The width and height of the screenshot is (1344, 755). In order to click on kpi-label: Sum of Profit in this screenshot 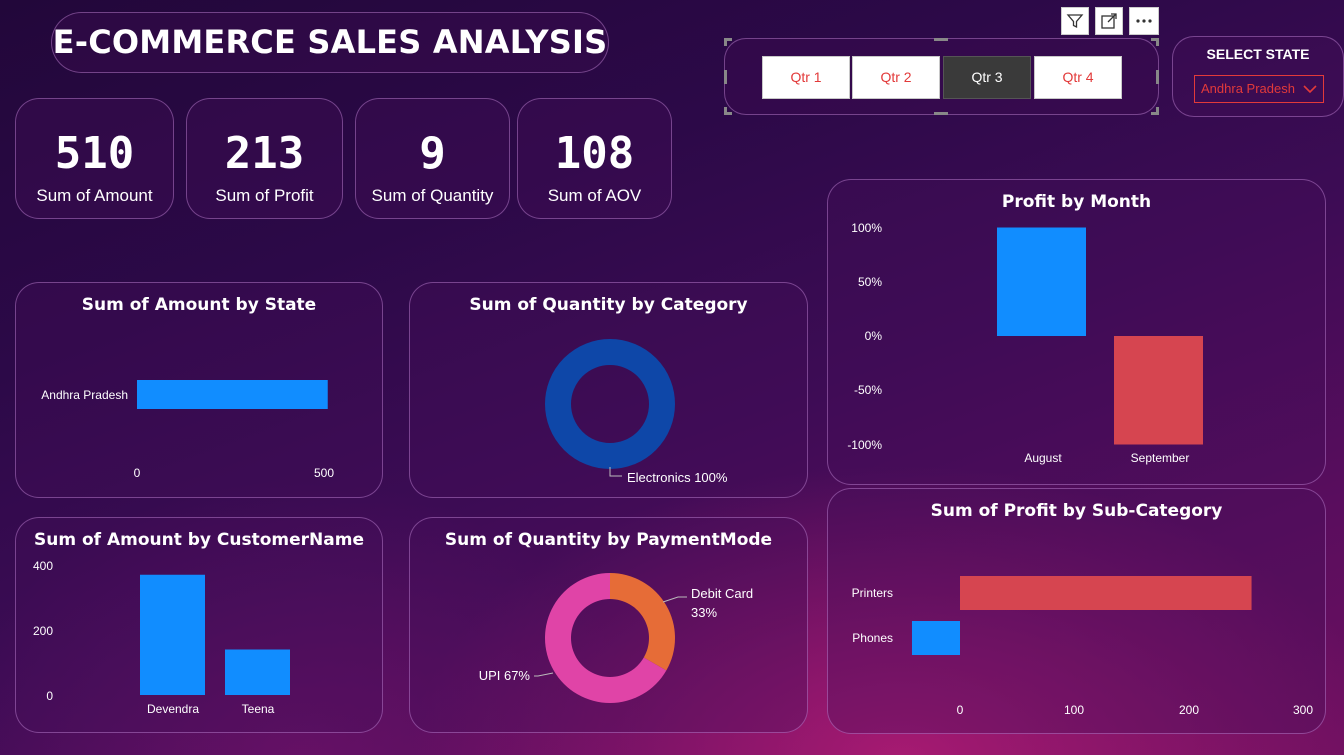, I will do `click(264, 195)`.